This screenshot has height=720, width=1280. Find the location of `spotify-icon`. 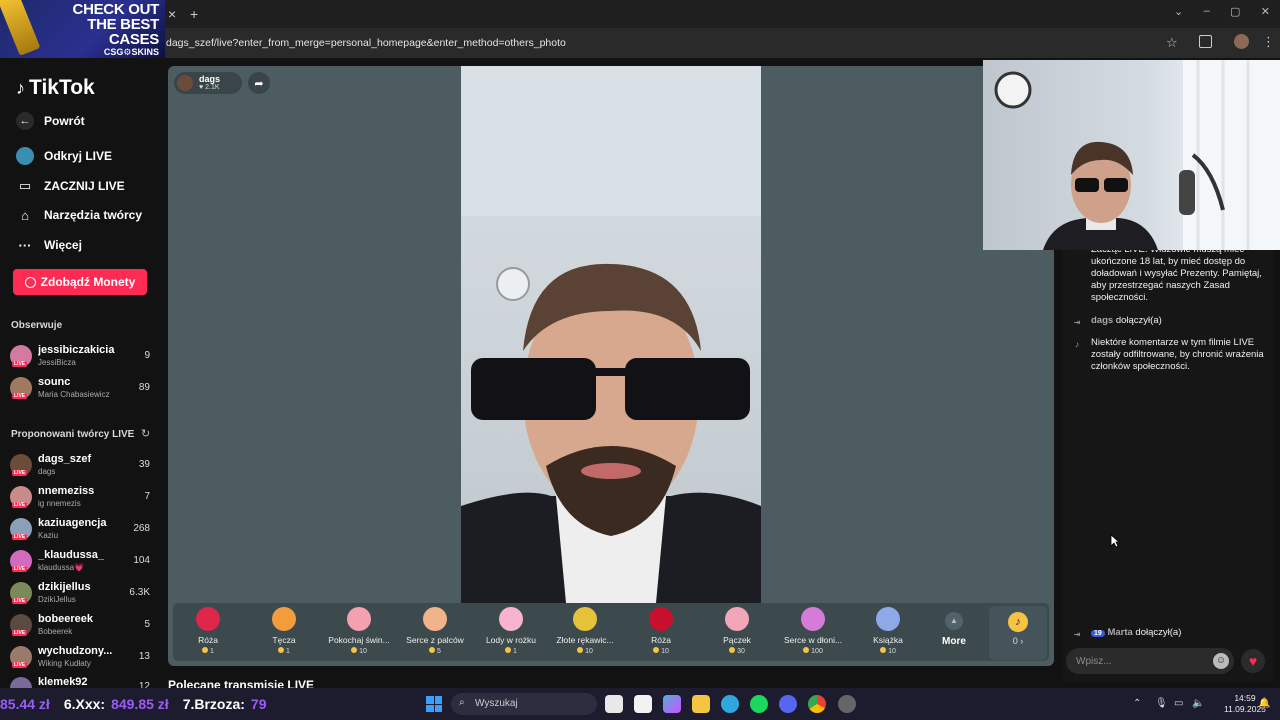

spotify-icon is located at coordinates (759, 704).